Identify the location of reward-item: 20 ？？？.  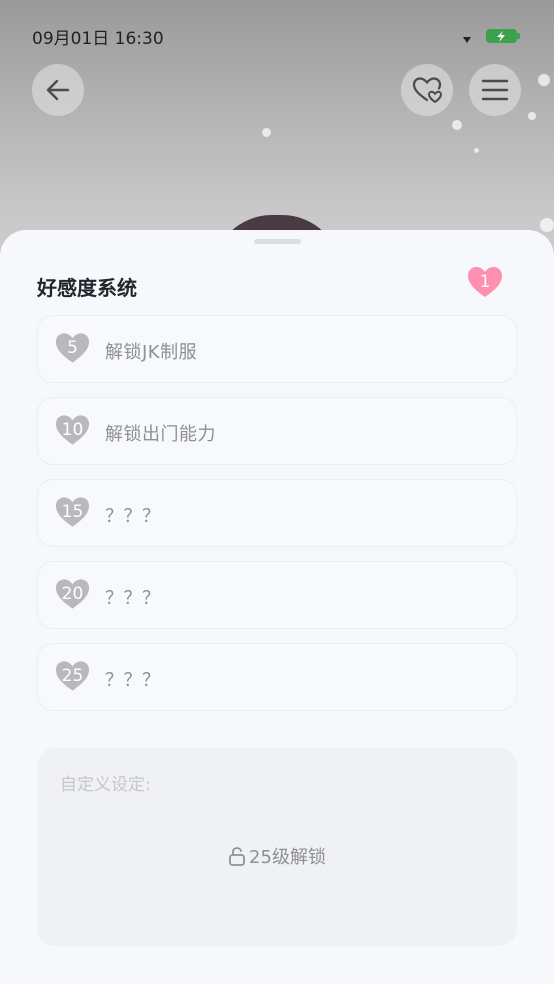
(277, 595).